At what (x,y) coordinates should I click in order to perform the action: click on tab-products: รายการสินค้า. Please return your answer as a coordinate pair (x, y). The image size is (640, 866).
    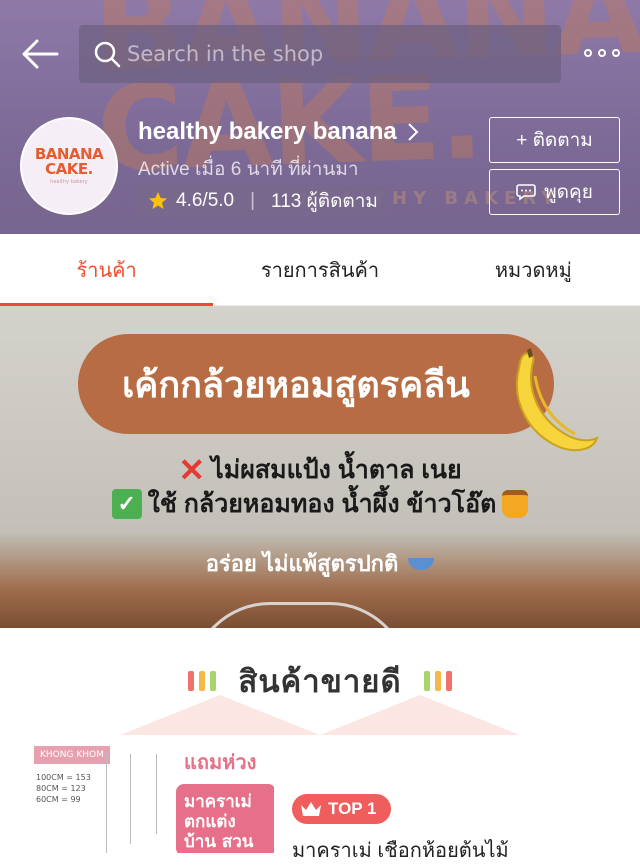
    Looking at the image, I should click on (319, 269).